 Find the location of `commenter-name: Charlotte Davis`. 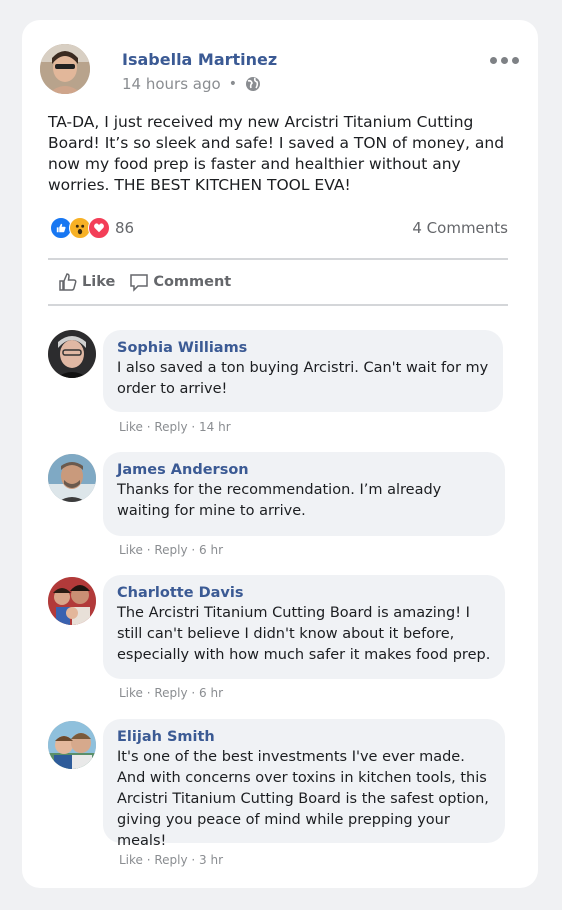

commenter-name: Charlotte Davis is located at coordinates (305, 593).